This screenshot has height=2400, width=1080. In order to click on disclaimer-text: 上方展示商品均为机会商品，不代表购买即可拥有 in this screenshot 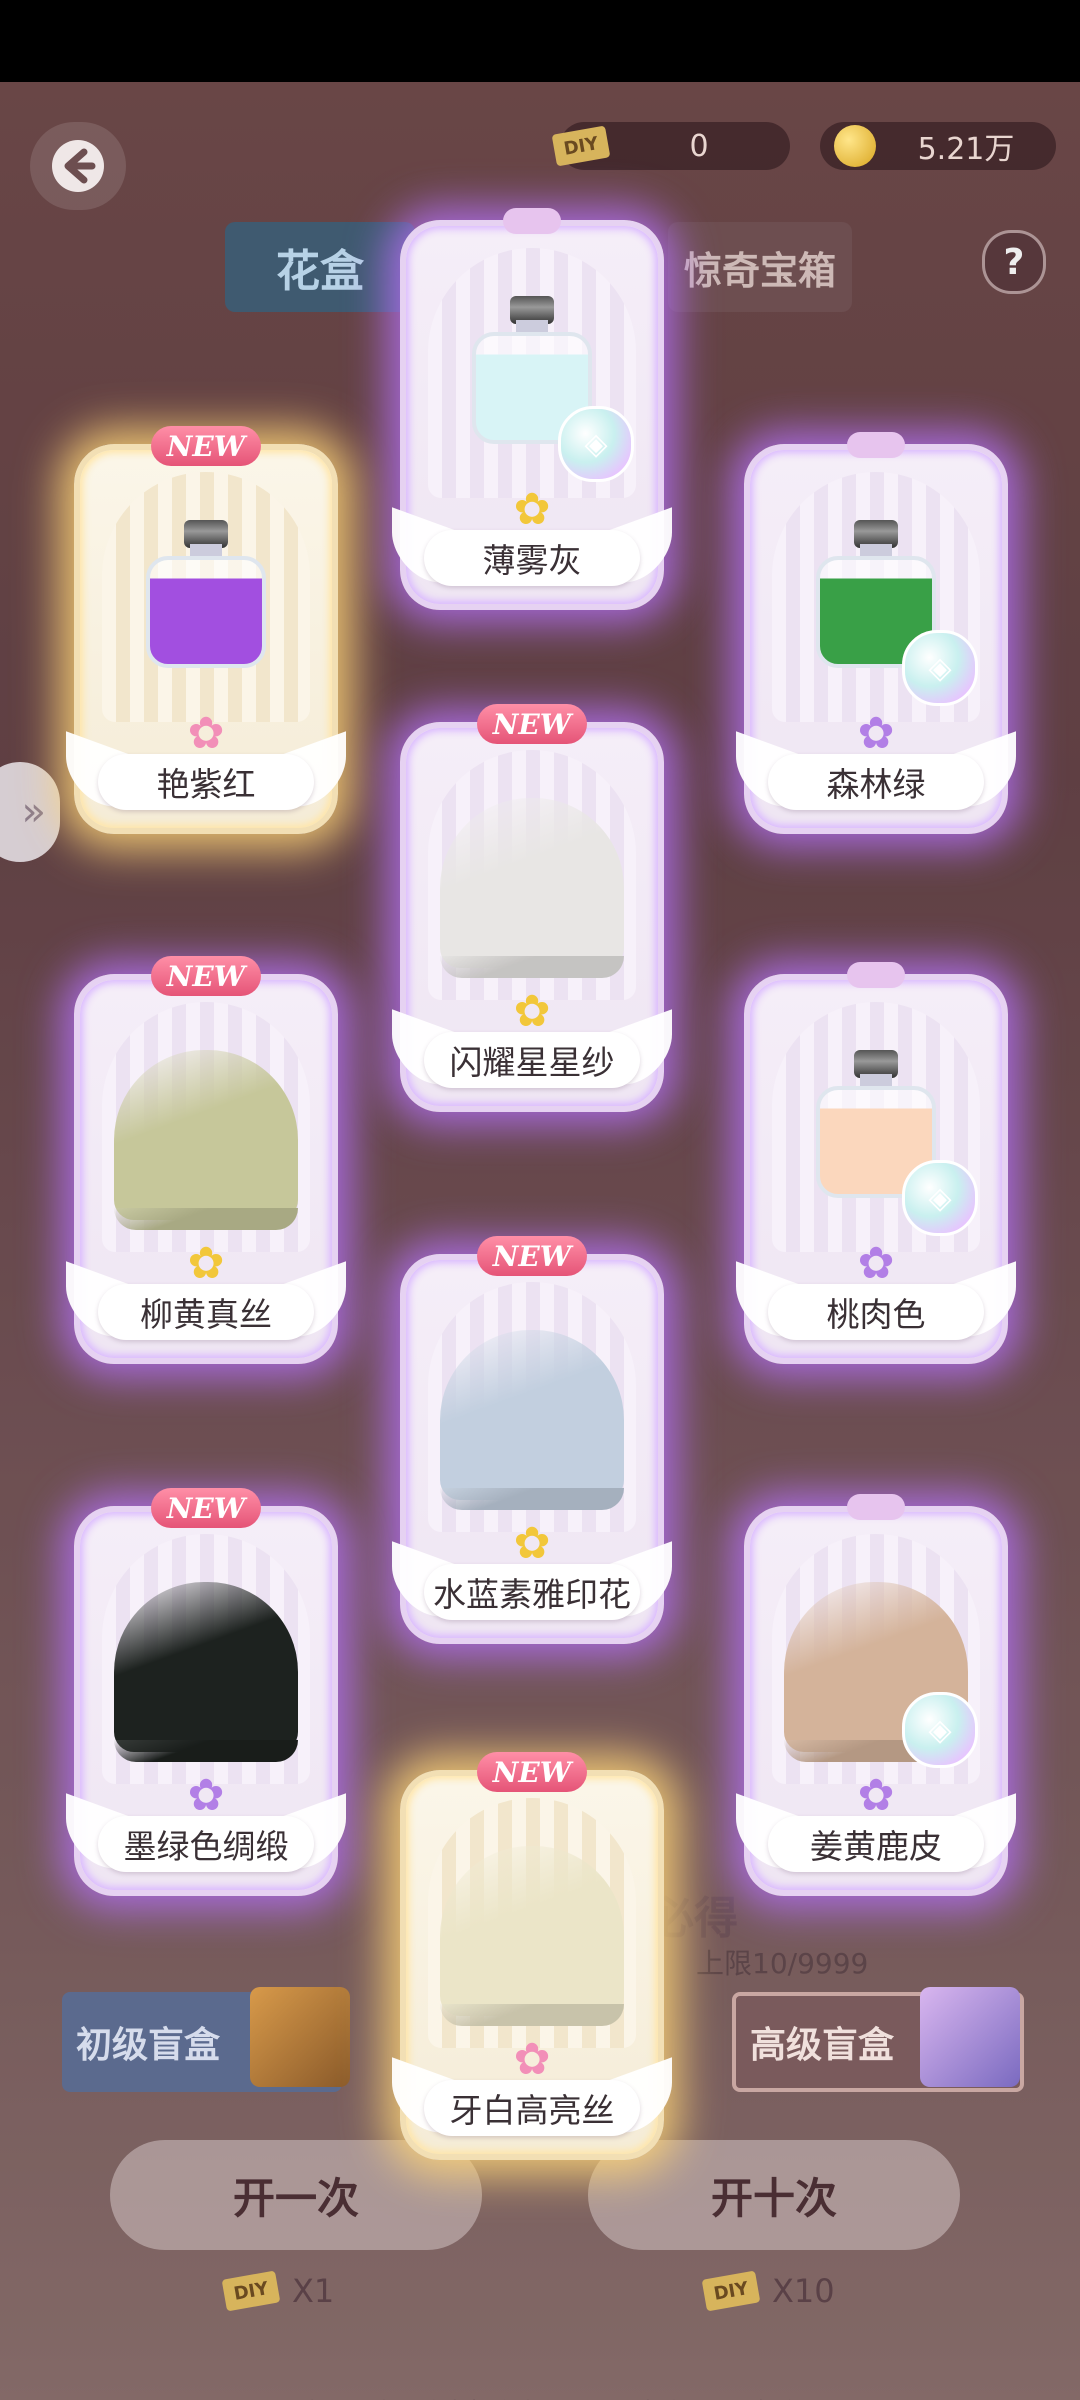, I will do `click(540, 2396)`.